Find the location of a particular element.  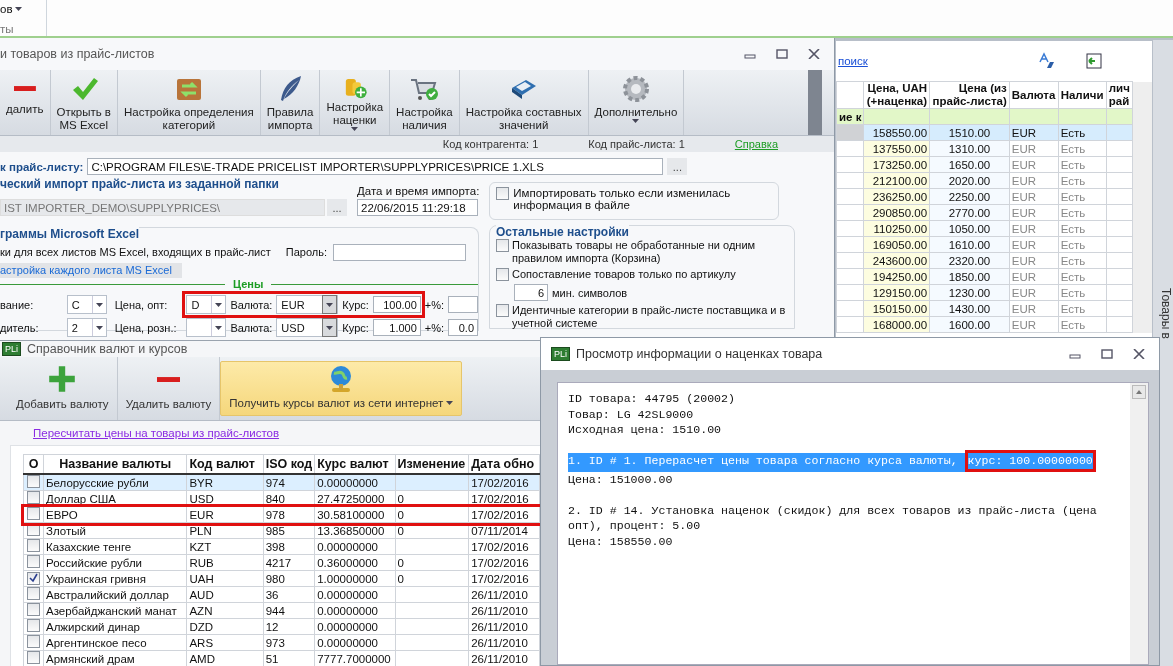

column-header: лич рай is located at coordinates (1119, 95).